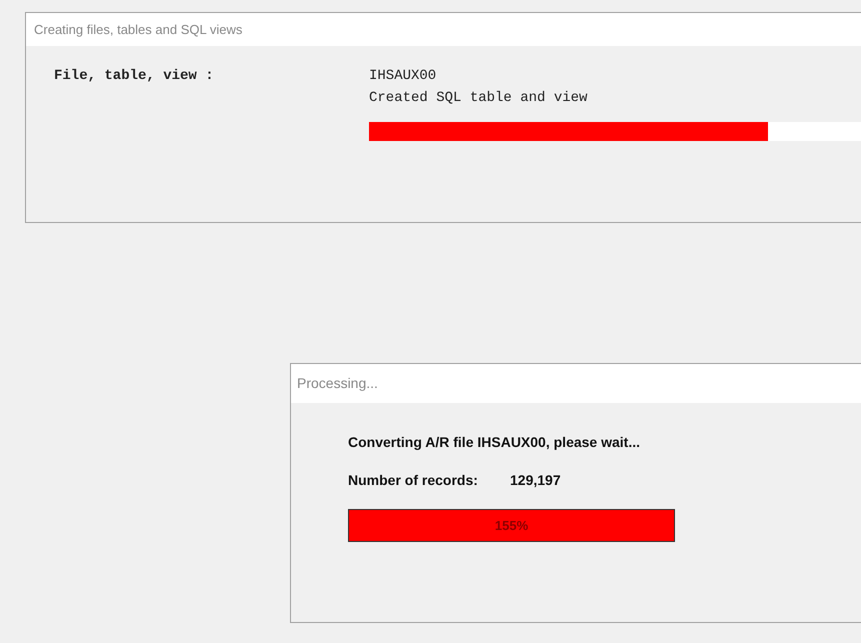  I want to click on records-label: Number of records:, so click(413, 480).